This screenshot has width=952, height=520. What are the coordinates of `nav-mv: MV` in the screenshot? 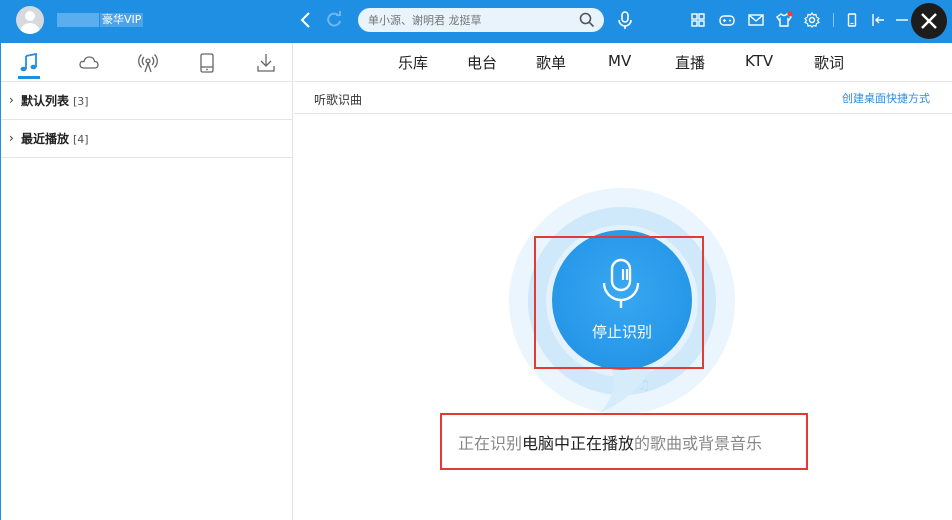 It's located at (619, 61).